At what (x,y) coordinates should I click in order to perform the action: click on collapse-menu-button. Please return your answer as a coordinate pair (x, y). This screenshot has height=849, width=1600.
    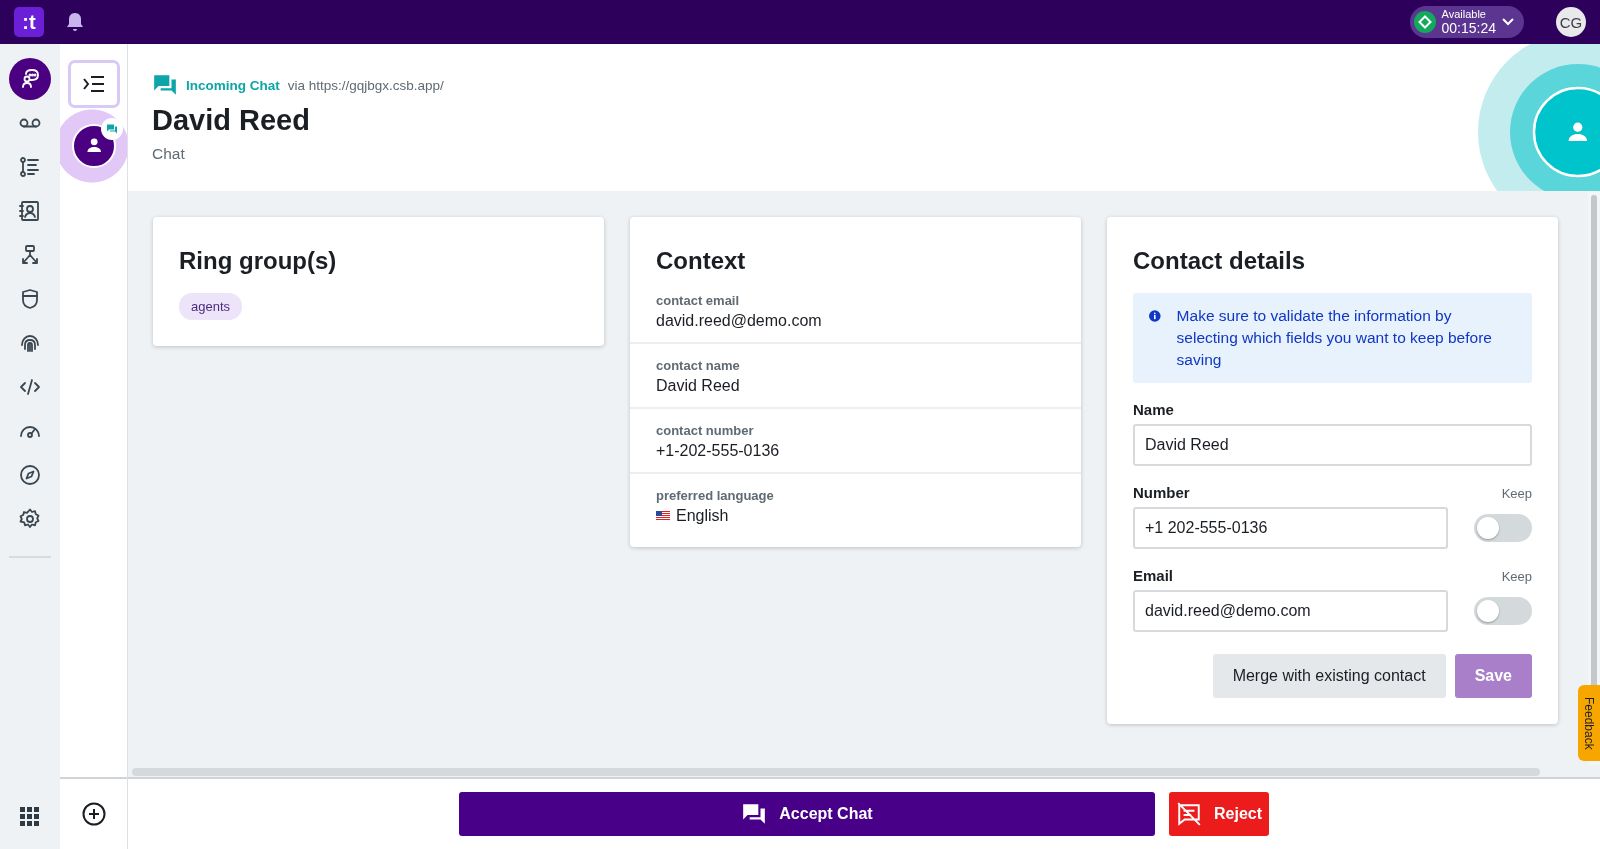
    Looking at the image, I should click on (93, 84).